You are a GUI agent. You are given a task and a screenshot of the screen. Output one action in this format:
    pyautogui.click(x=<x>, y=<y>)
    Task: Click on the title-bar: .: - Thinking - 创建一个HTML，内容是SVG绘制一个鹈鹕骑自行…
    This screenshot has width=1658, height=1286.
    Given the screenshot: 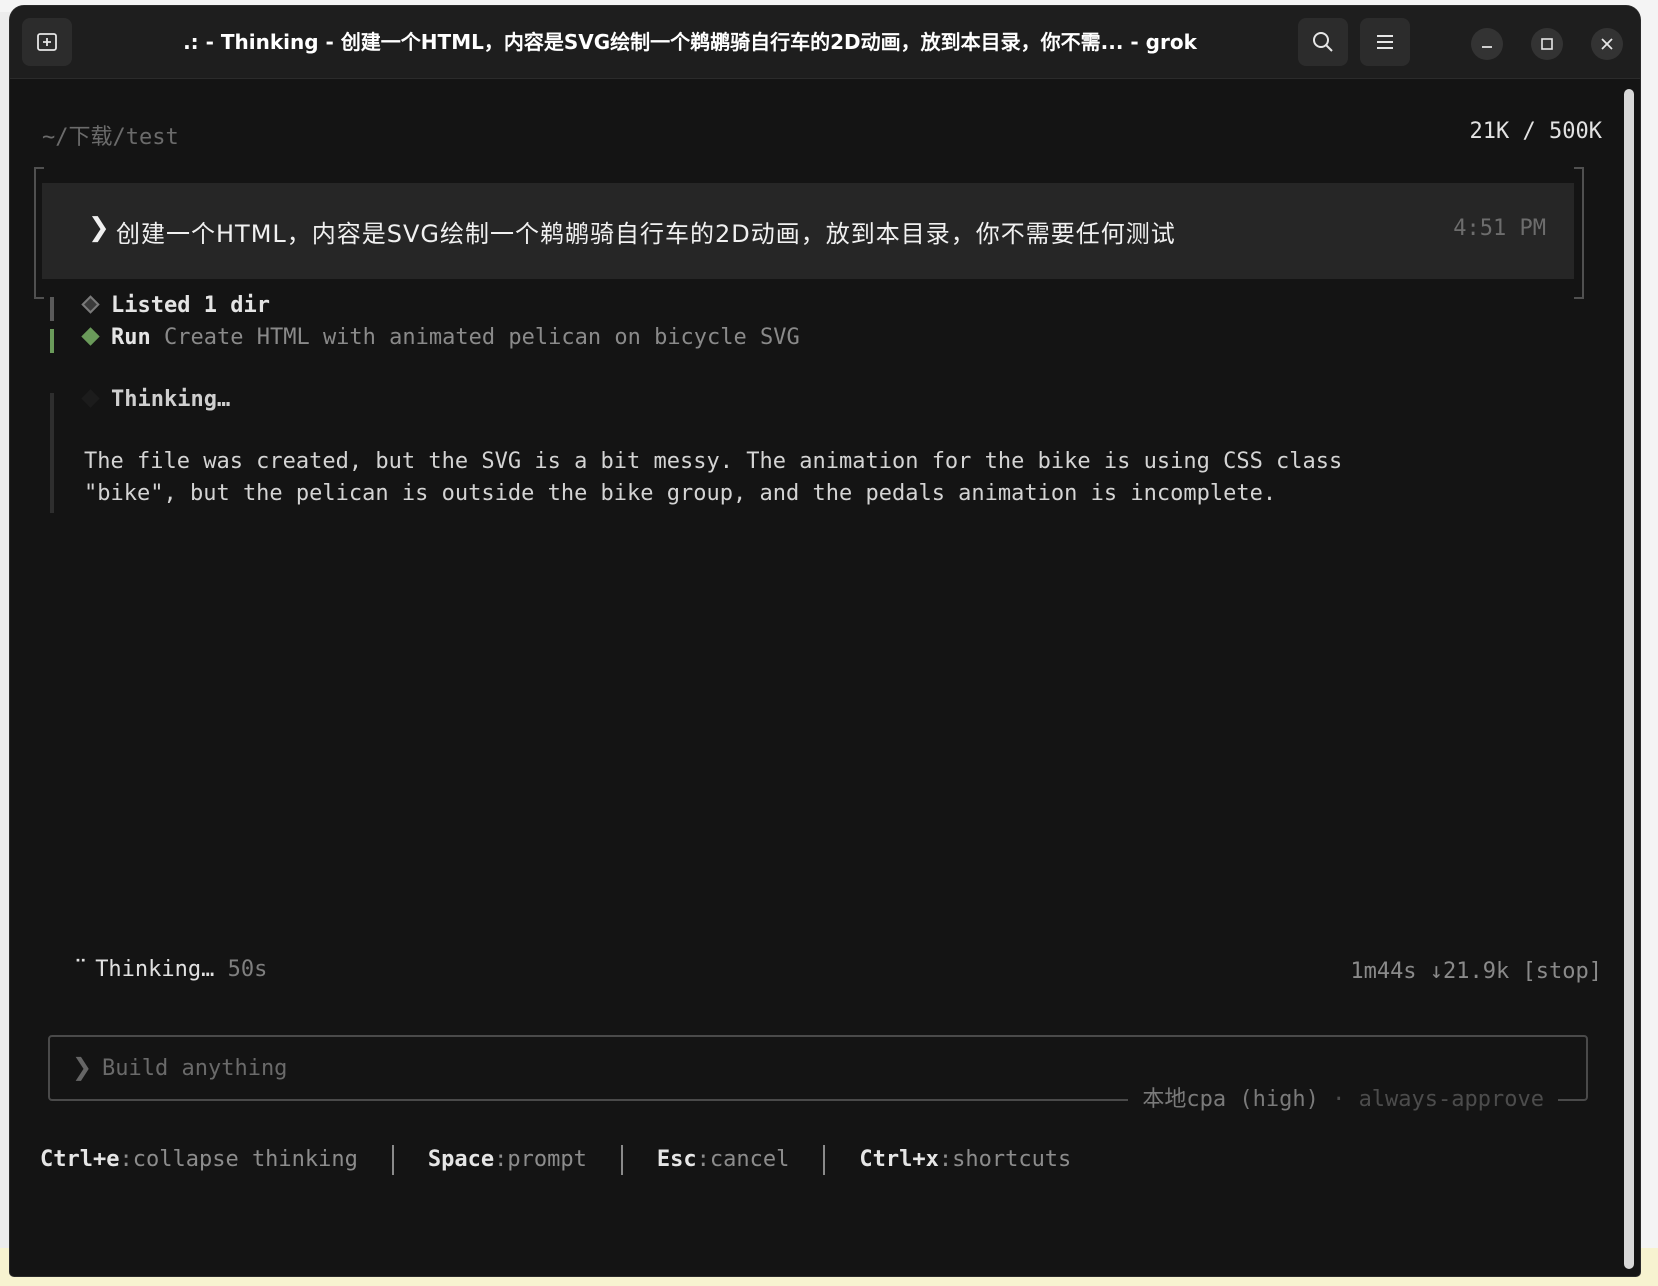 What is the action you would take?
    pyautogui.click(x=825, y=42)
    